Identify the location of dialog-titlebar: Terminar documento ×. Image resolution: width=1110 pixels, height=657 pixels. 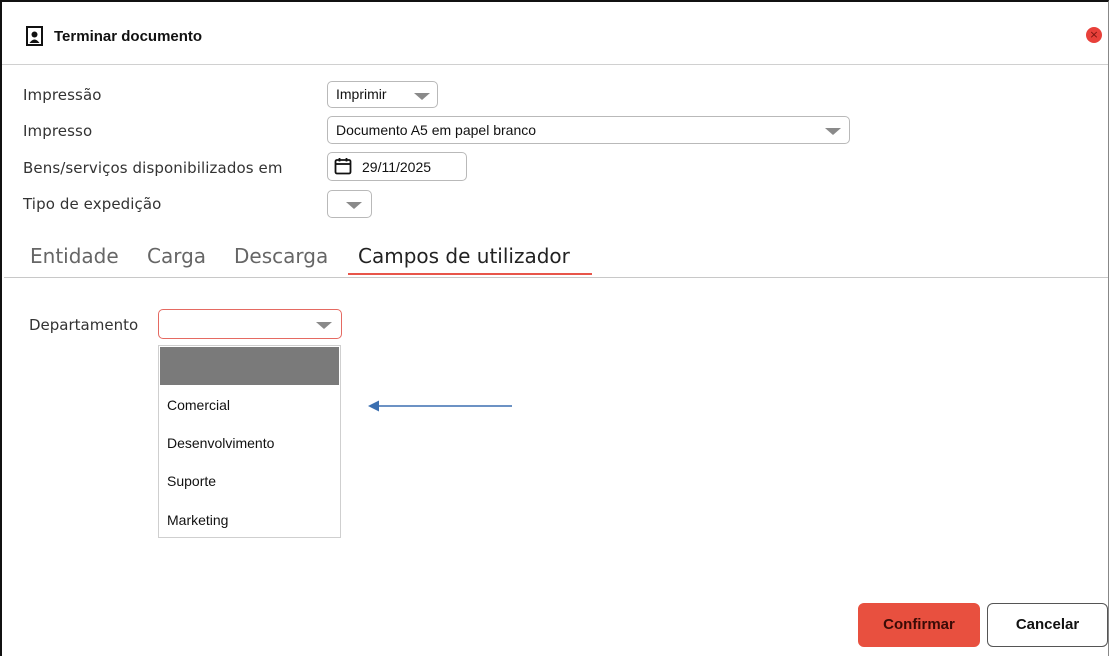
(555, 33).